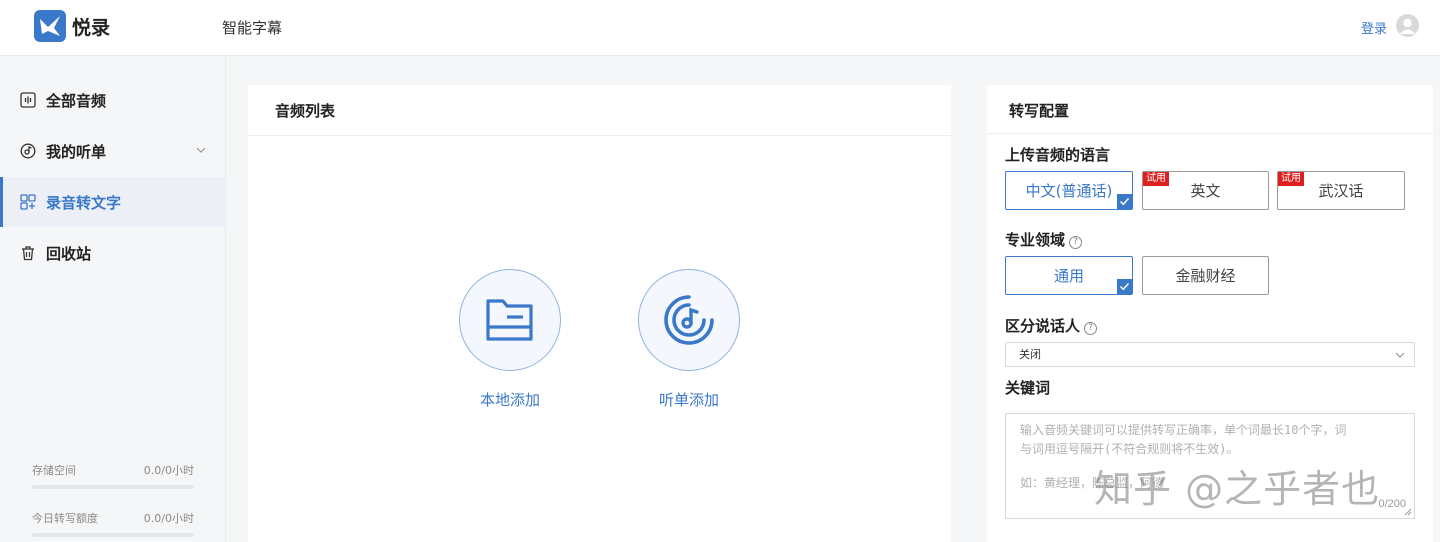  What do you see at coordinates (1043, 326) in the screenshot?
I see `speaker-label-text: 区分说话人` at bounding box center [1043, 326].